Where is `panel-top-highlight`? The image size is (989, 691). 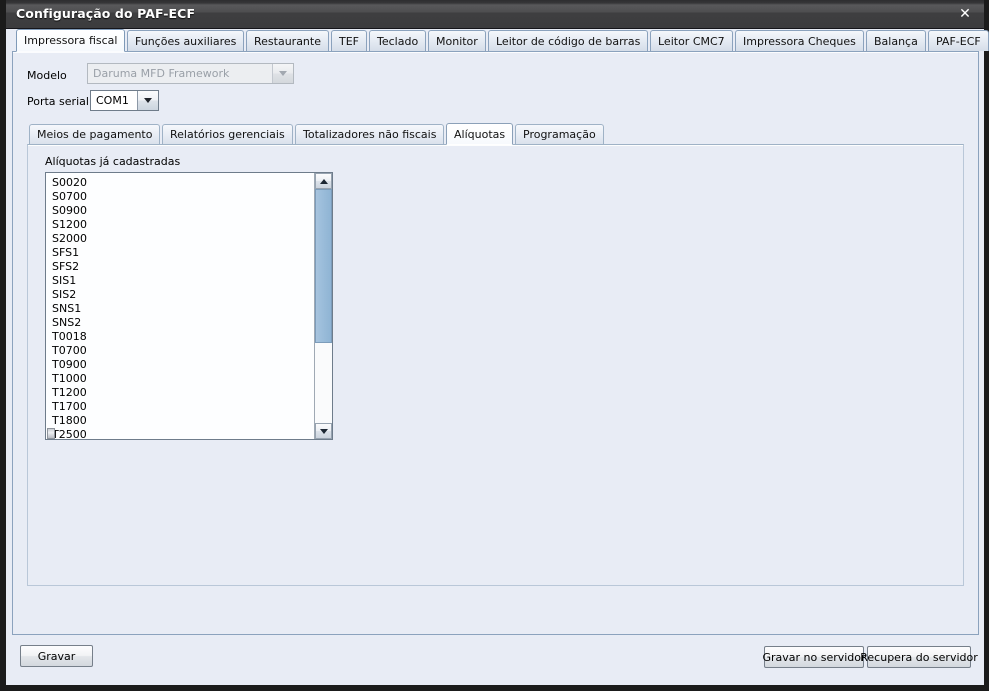
panel-top-highlight is located at coordinates (495, 52).